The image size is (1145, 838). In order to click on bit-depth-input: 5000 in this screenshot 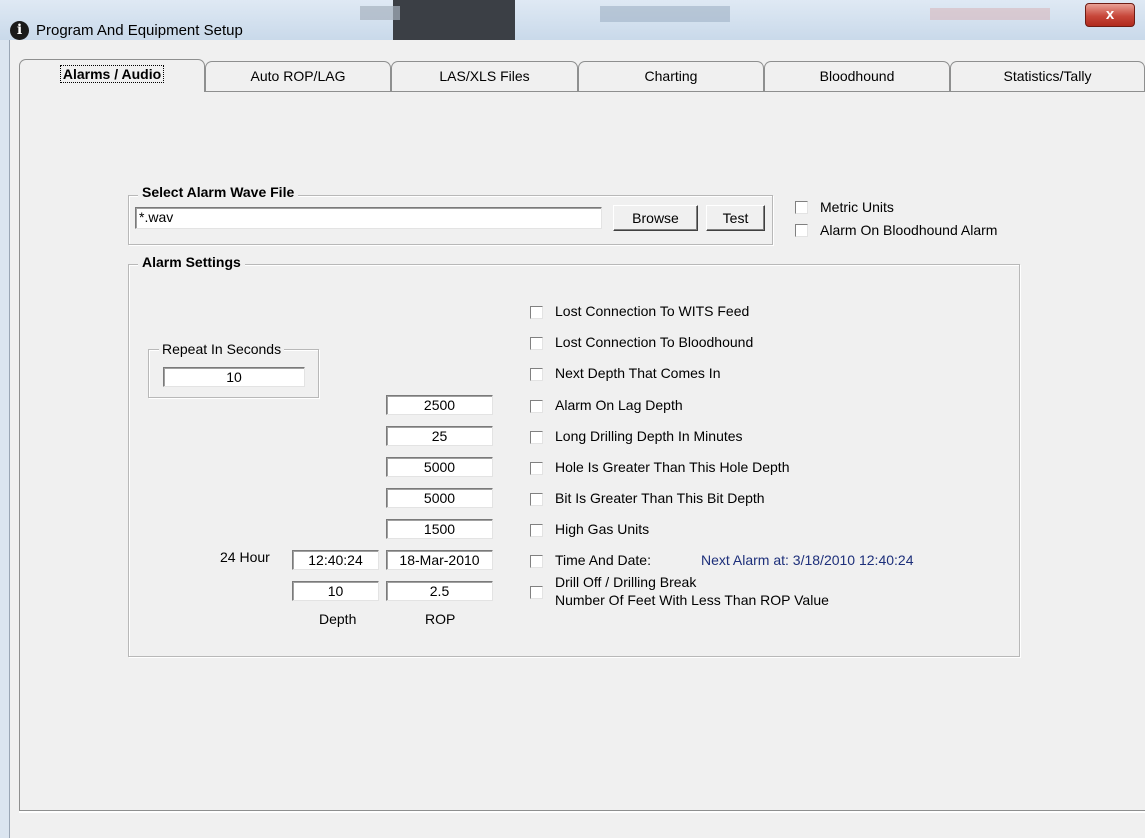, I will do `click(439, 498)`.